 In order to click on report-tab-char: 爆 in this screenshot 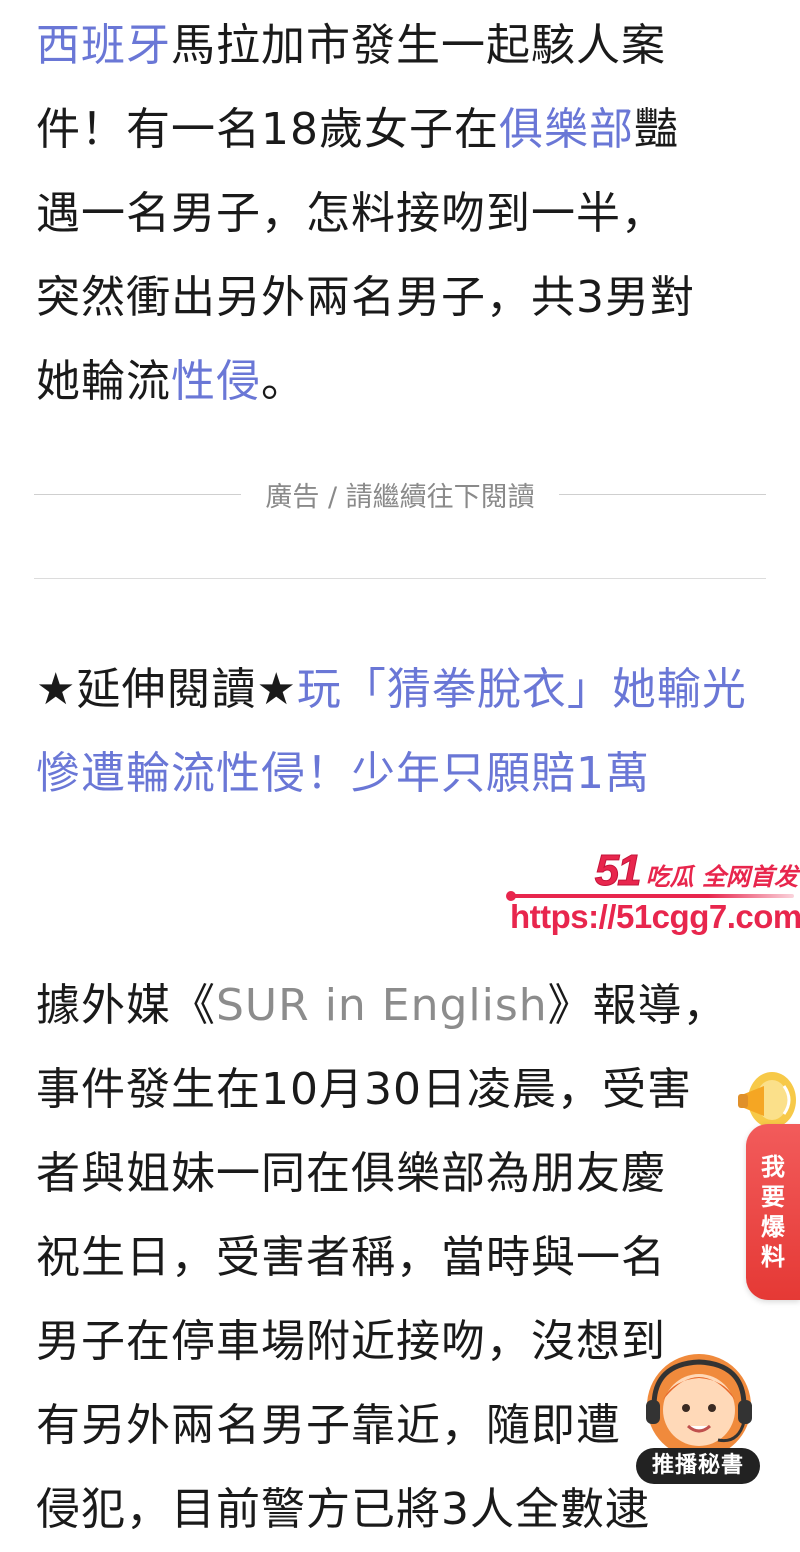, I will do `click(773, 1227)`.